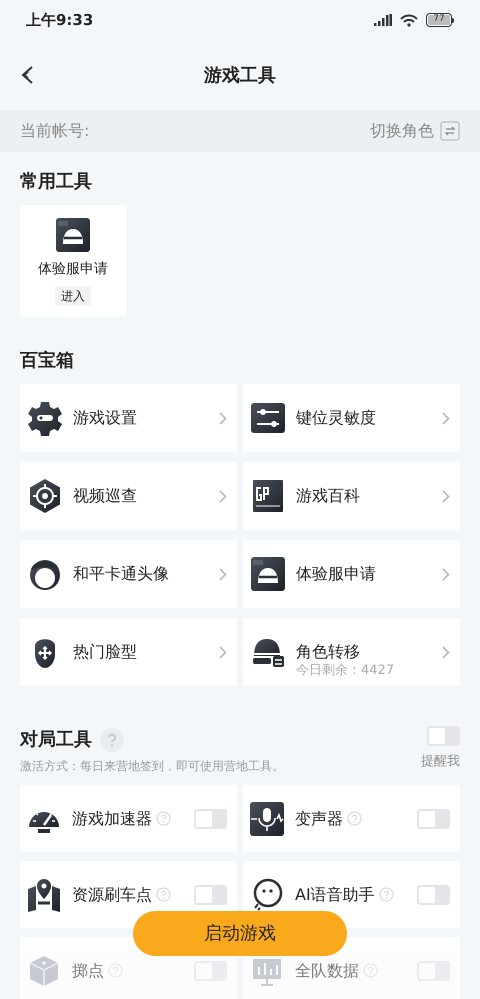 The width and height of the screenshot is (480, 999). I want to click on item-label: 键位灵敏度, so click(336, 418).